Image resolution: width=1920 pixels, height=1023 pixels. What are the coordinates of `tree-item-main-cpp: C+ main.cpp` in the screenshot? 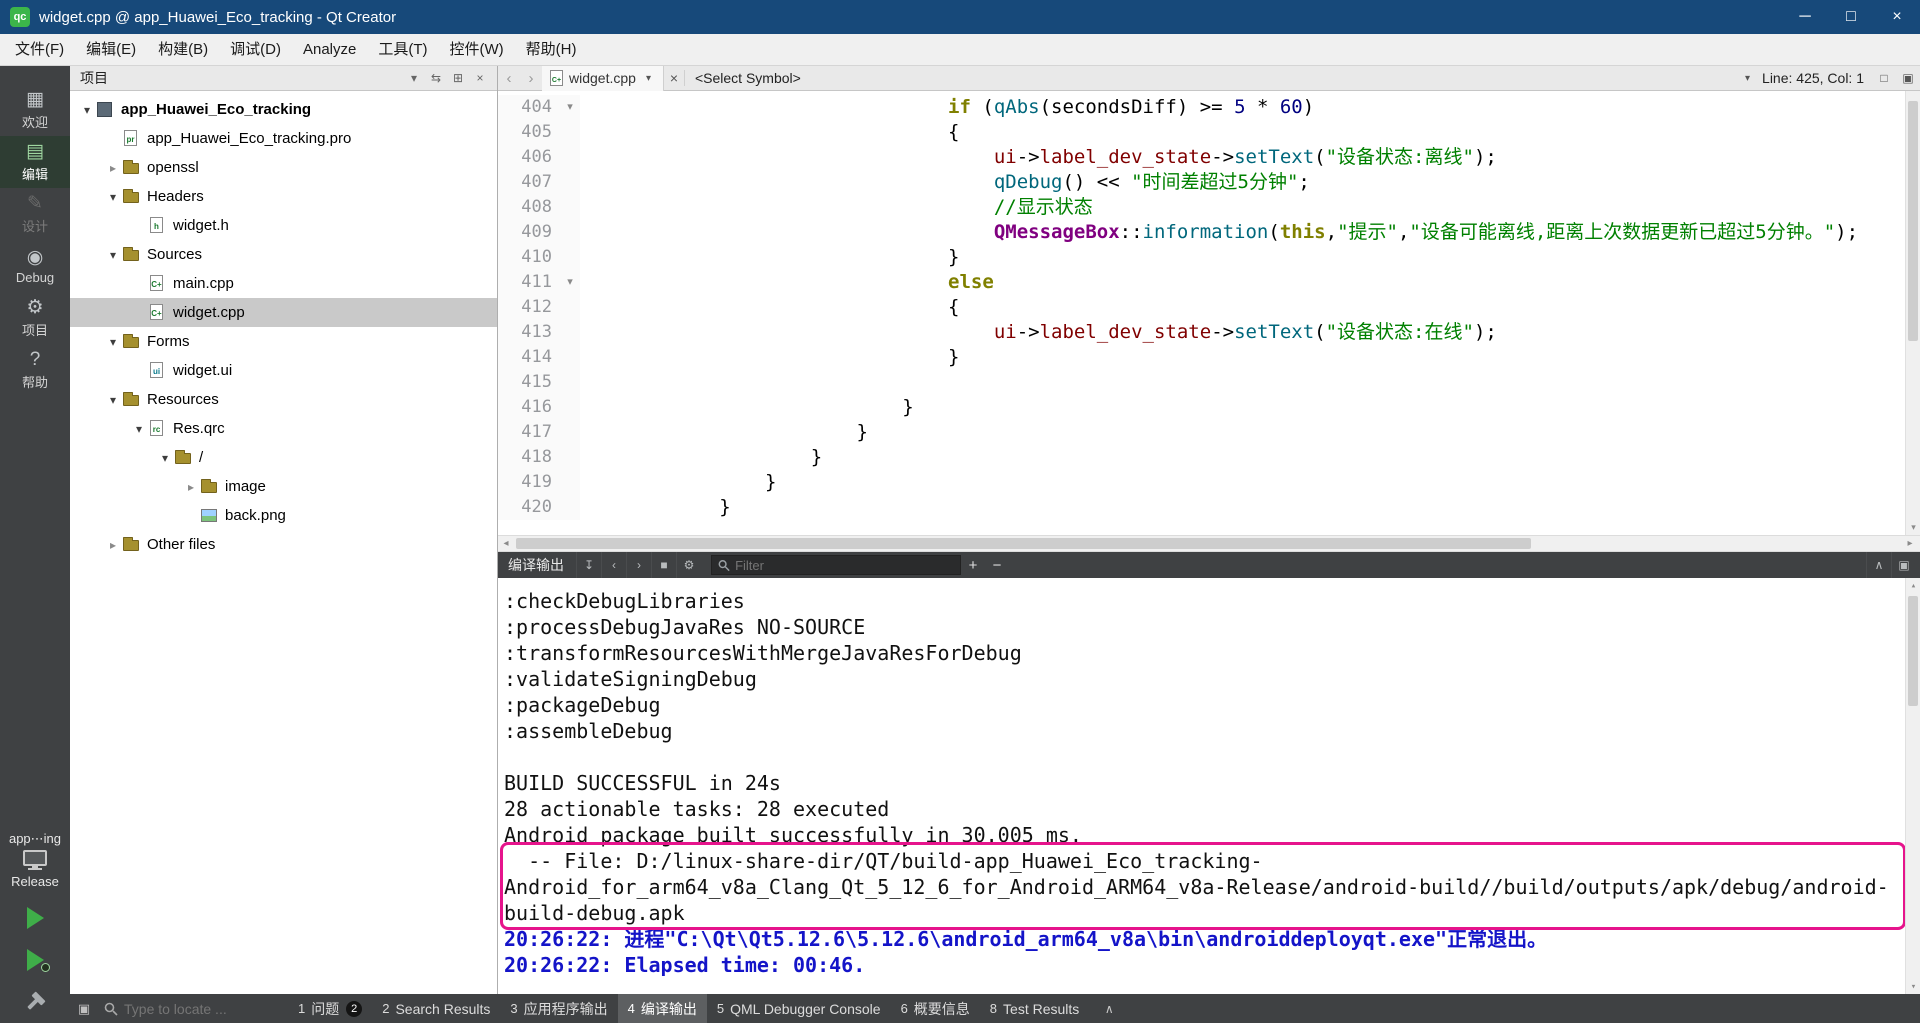 It's located at (283, 283).